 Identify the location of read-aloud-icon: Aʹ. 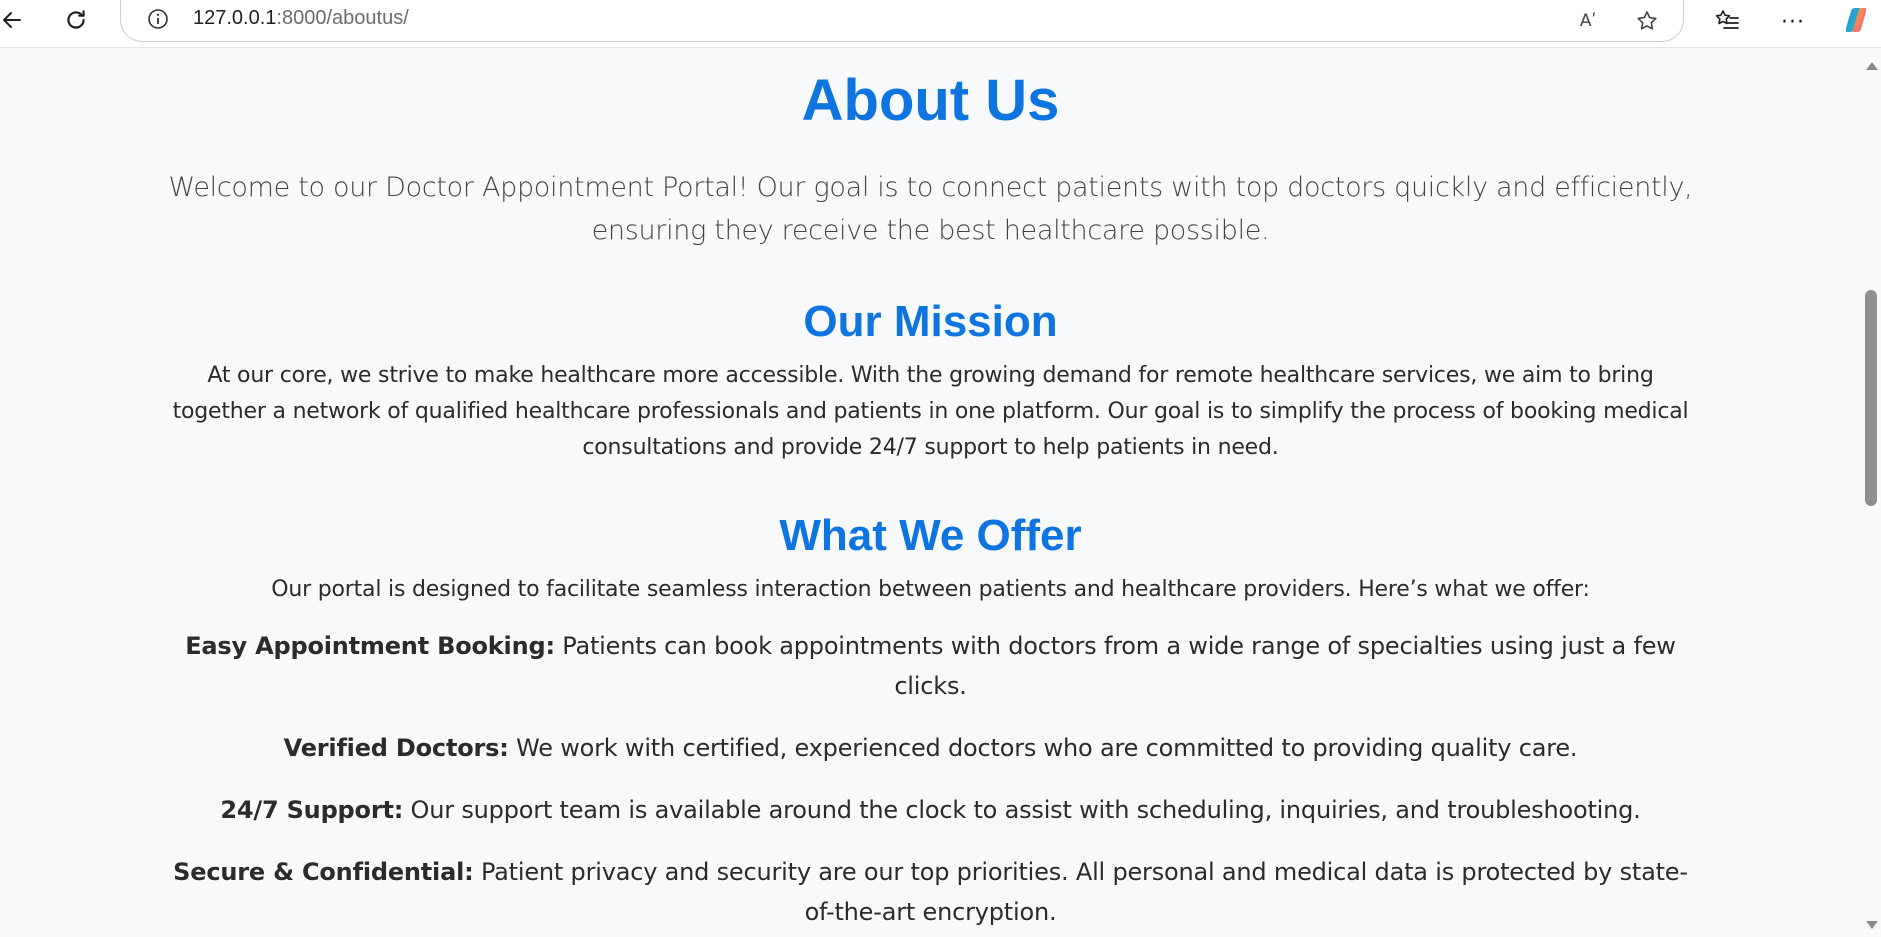
(1588, 21).